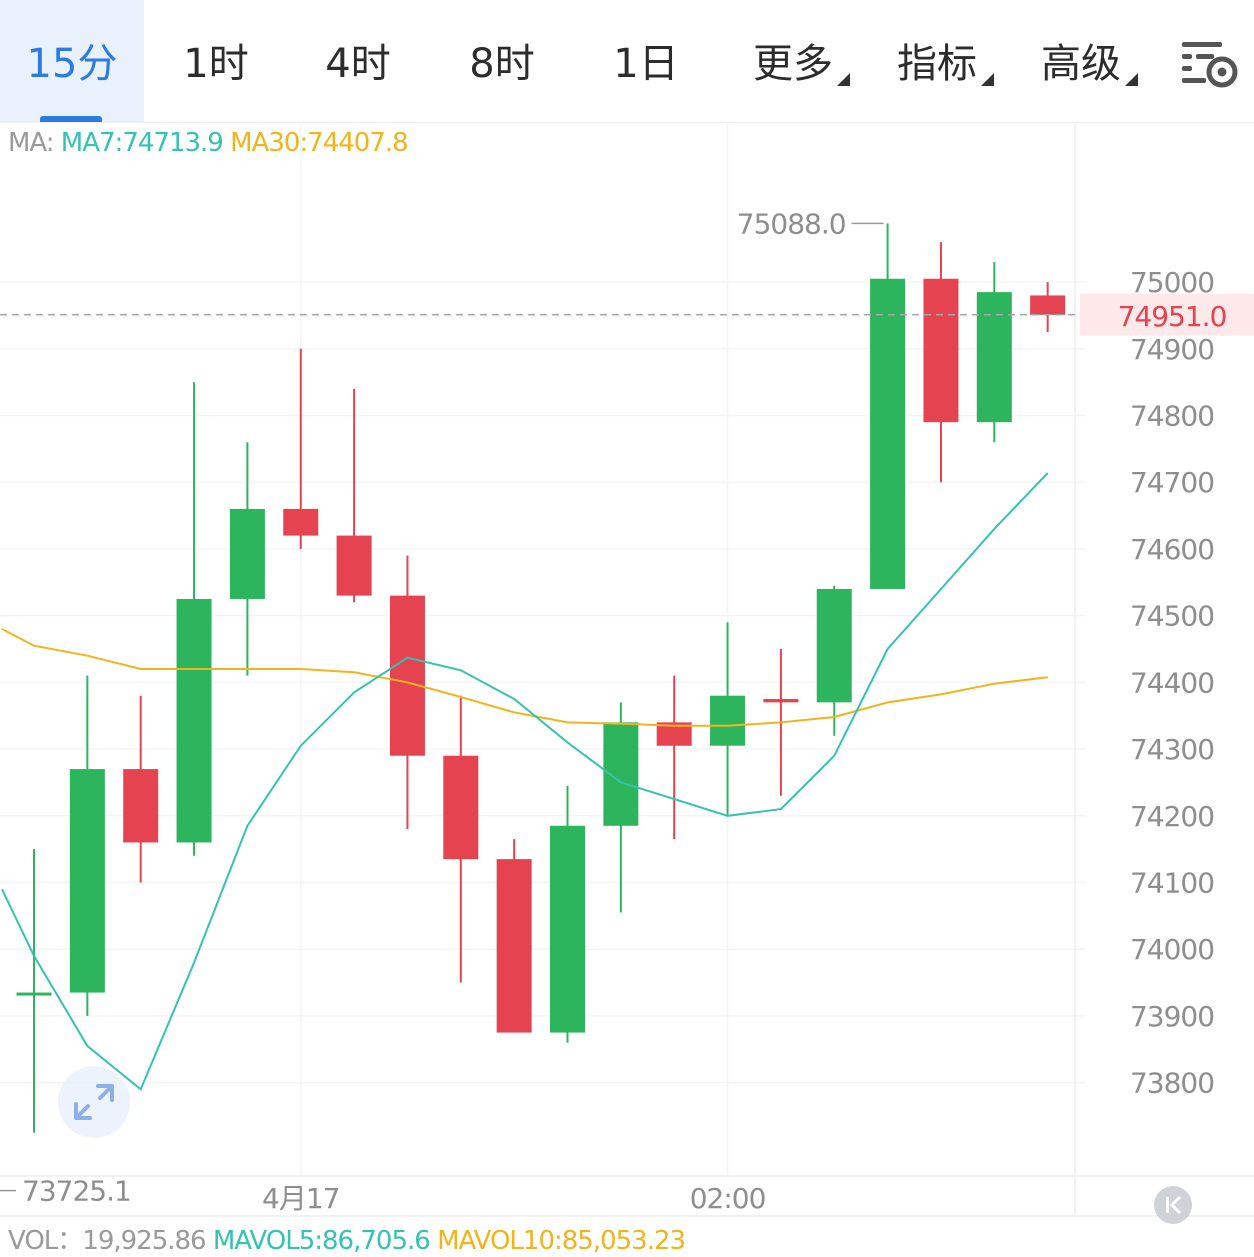  Describe the element at coordinates (1172, 482) in the screenshot. I see `y-tick-label: 74700` at that location.